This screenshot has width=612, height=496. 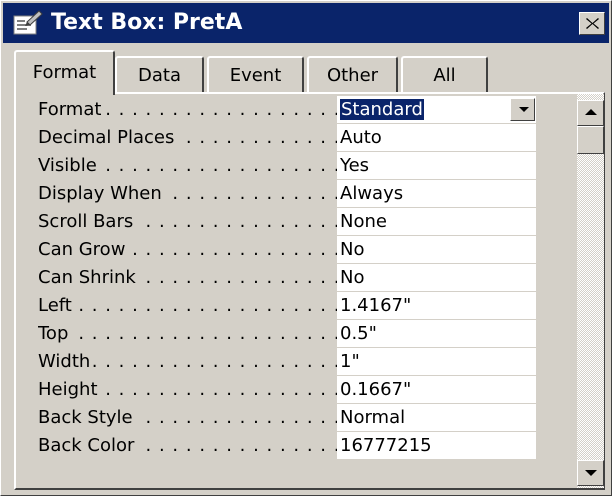 What do you see at coordinates (590, 140) in the screenshot?
I see `scroll-thumb` at bounding box center [590, 140].